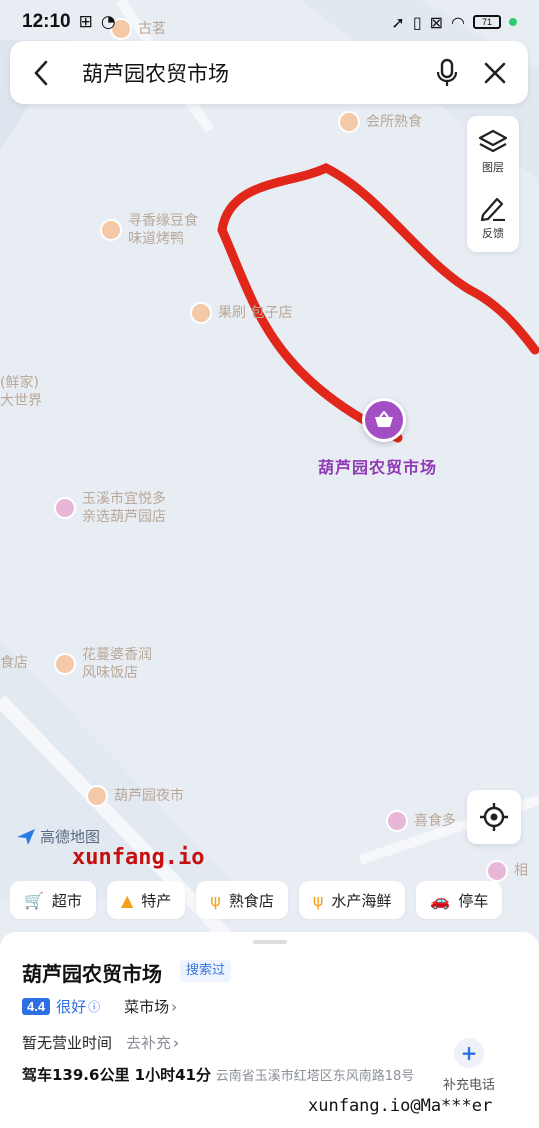  I want to click on app-notification-icon: ⊞, so click(85, 22).